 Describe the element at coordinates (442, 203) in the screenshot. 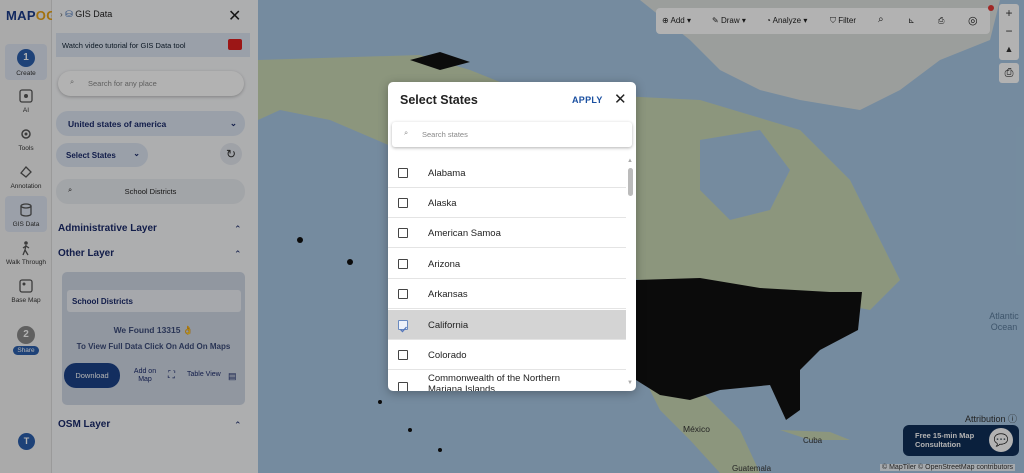

I see `state-label: Alaska` at that location.